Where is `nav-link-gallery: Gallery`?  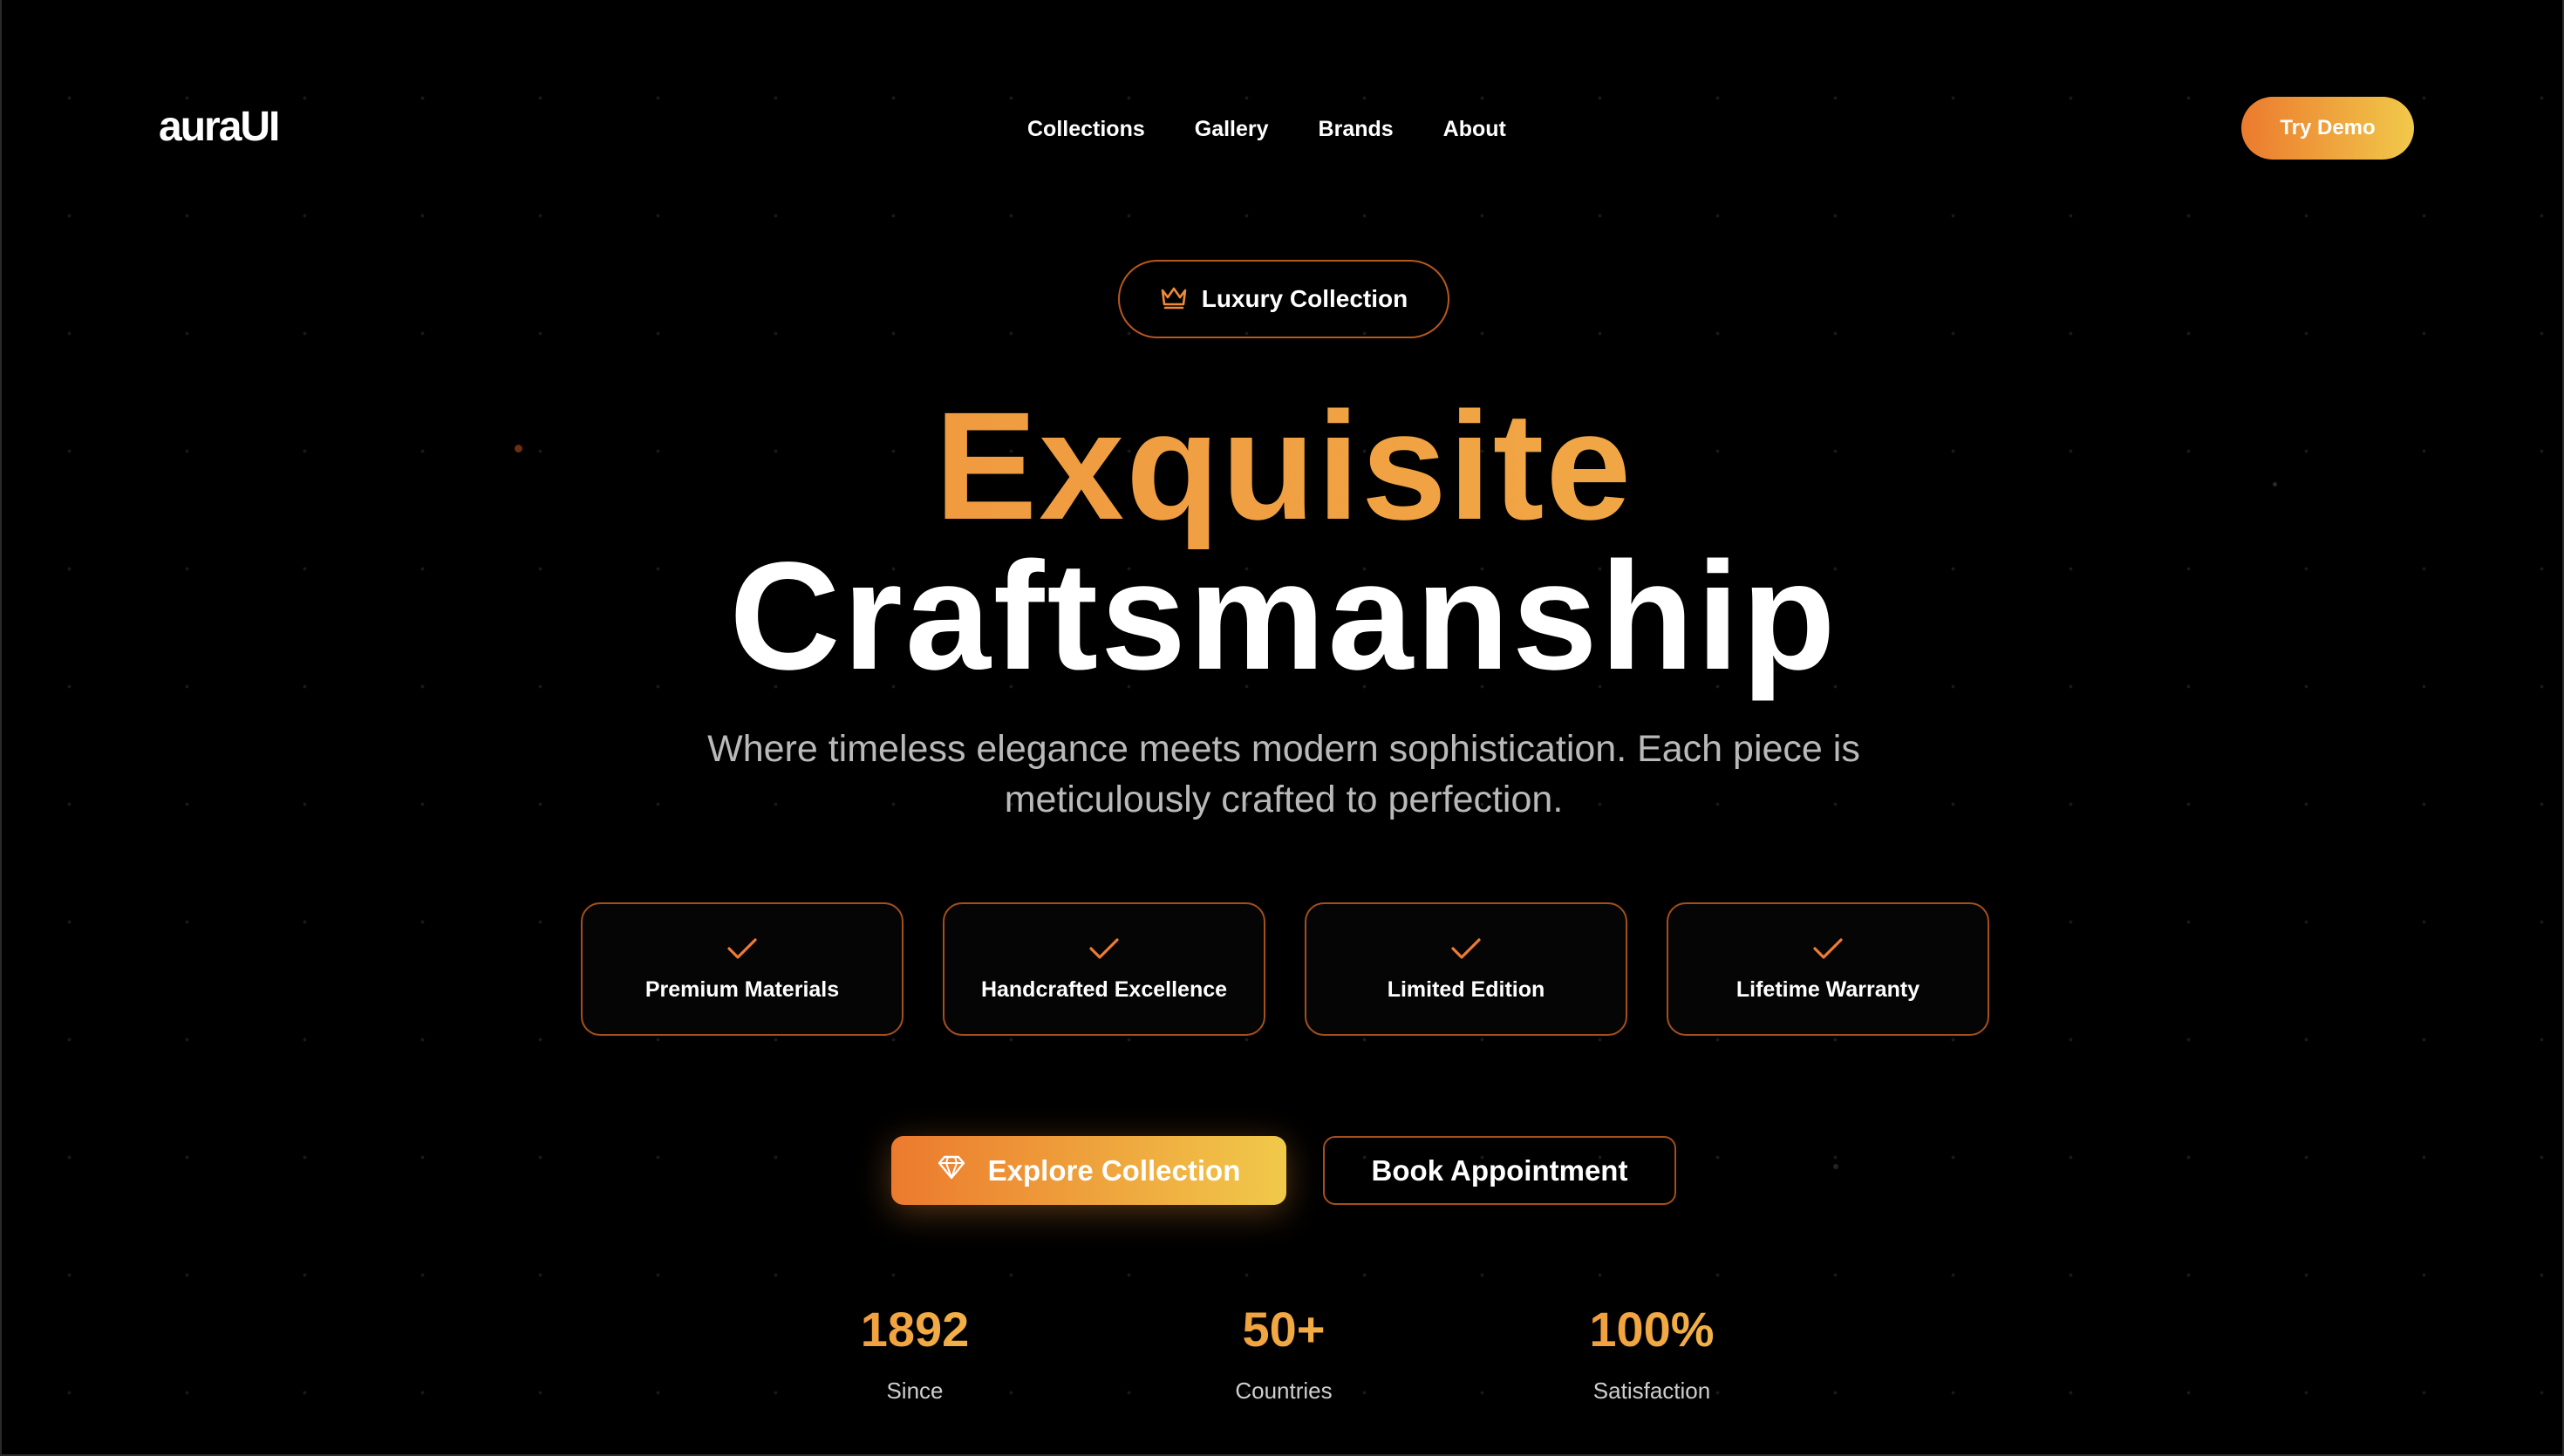 nav-link-gallery: Gallery is located at coordinates (1232, 129).